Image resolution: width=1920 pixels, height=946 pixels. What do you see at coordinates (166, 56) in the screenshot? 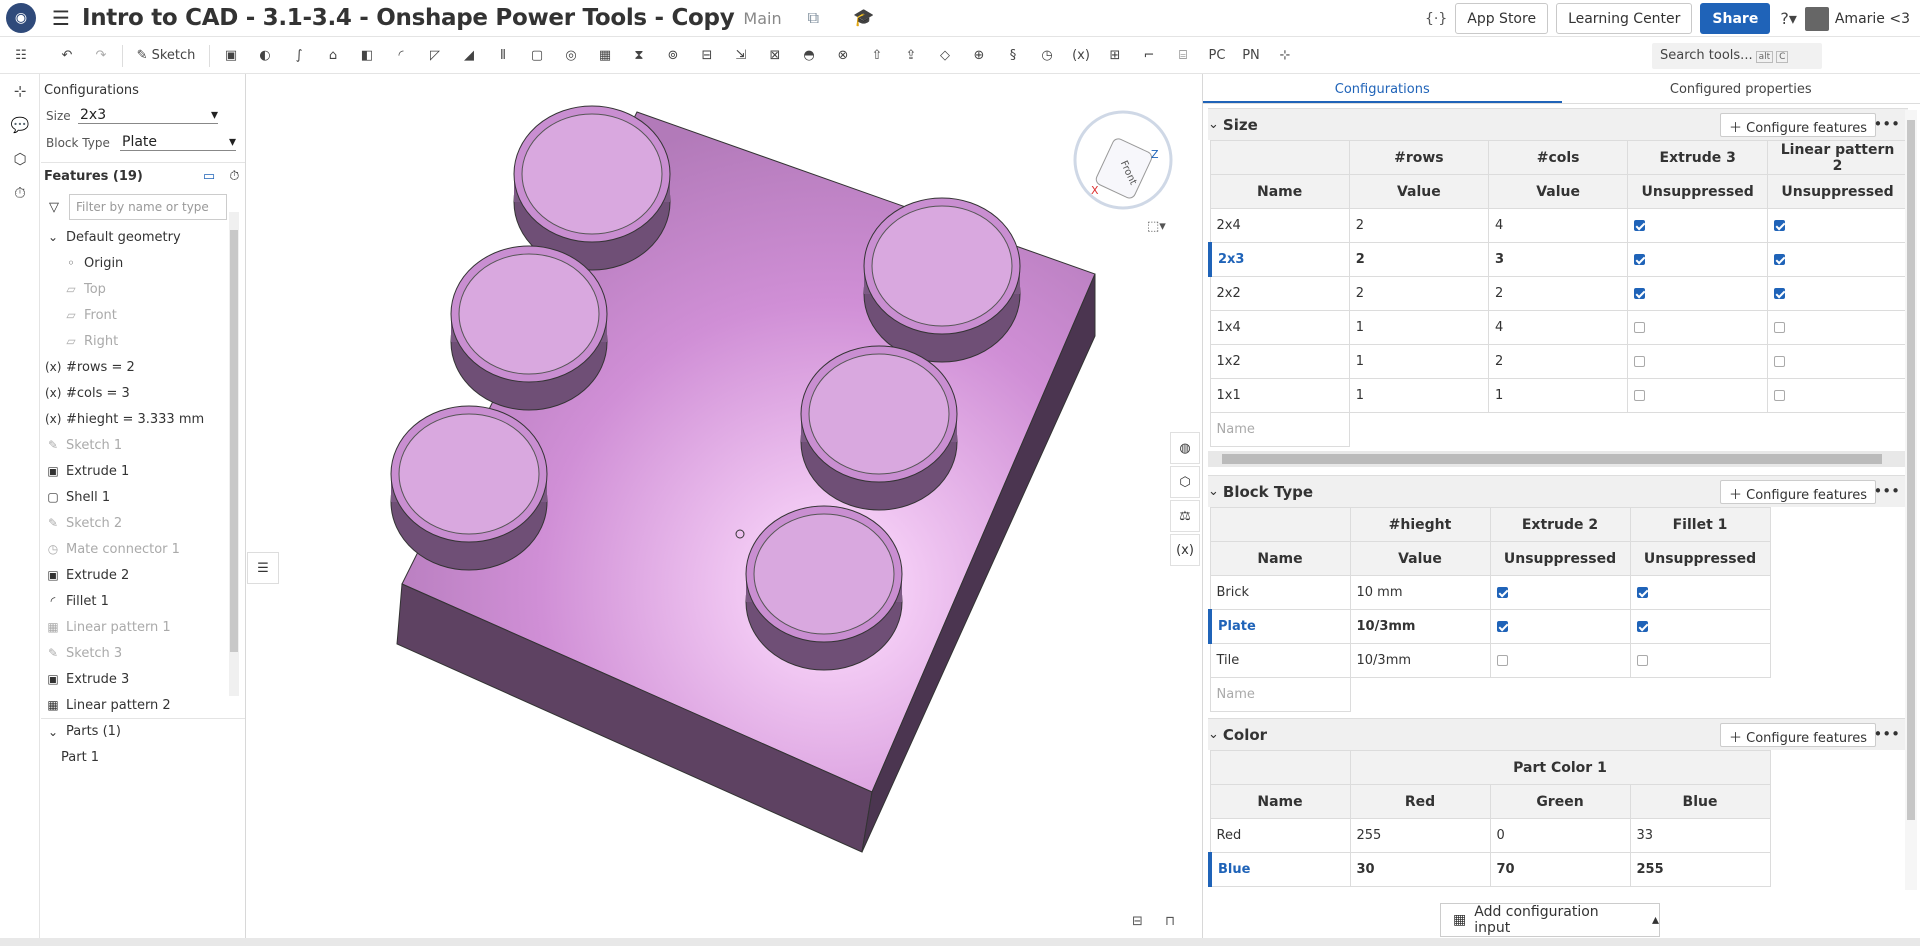
I see `sketch-button: ✎ Sketch` at bounding box center [166, 56].